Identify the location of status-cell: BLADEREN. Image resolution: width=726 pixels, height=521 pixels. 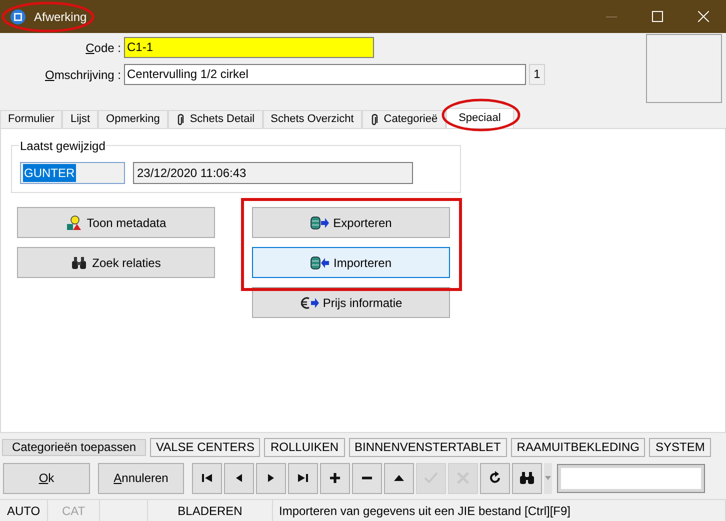
(210, 510).